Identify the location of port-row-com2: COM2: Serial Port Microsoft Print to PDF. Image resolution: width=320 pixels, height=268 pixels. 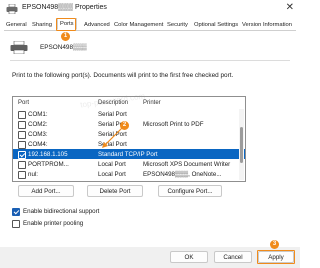
(129, 124).